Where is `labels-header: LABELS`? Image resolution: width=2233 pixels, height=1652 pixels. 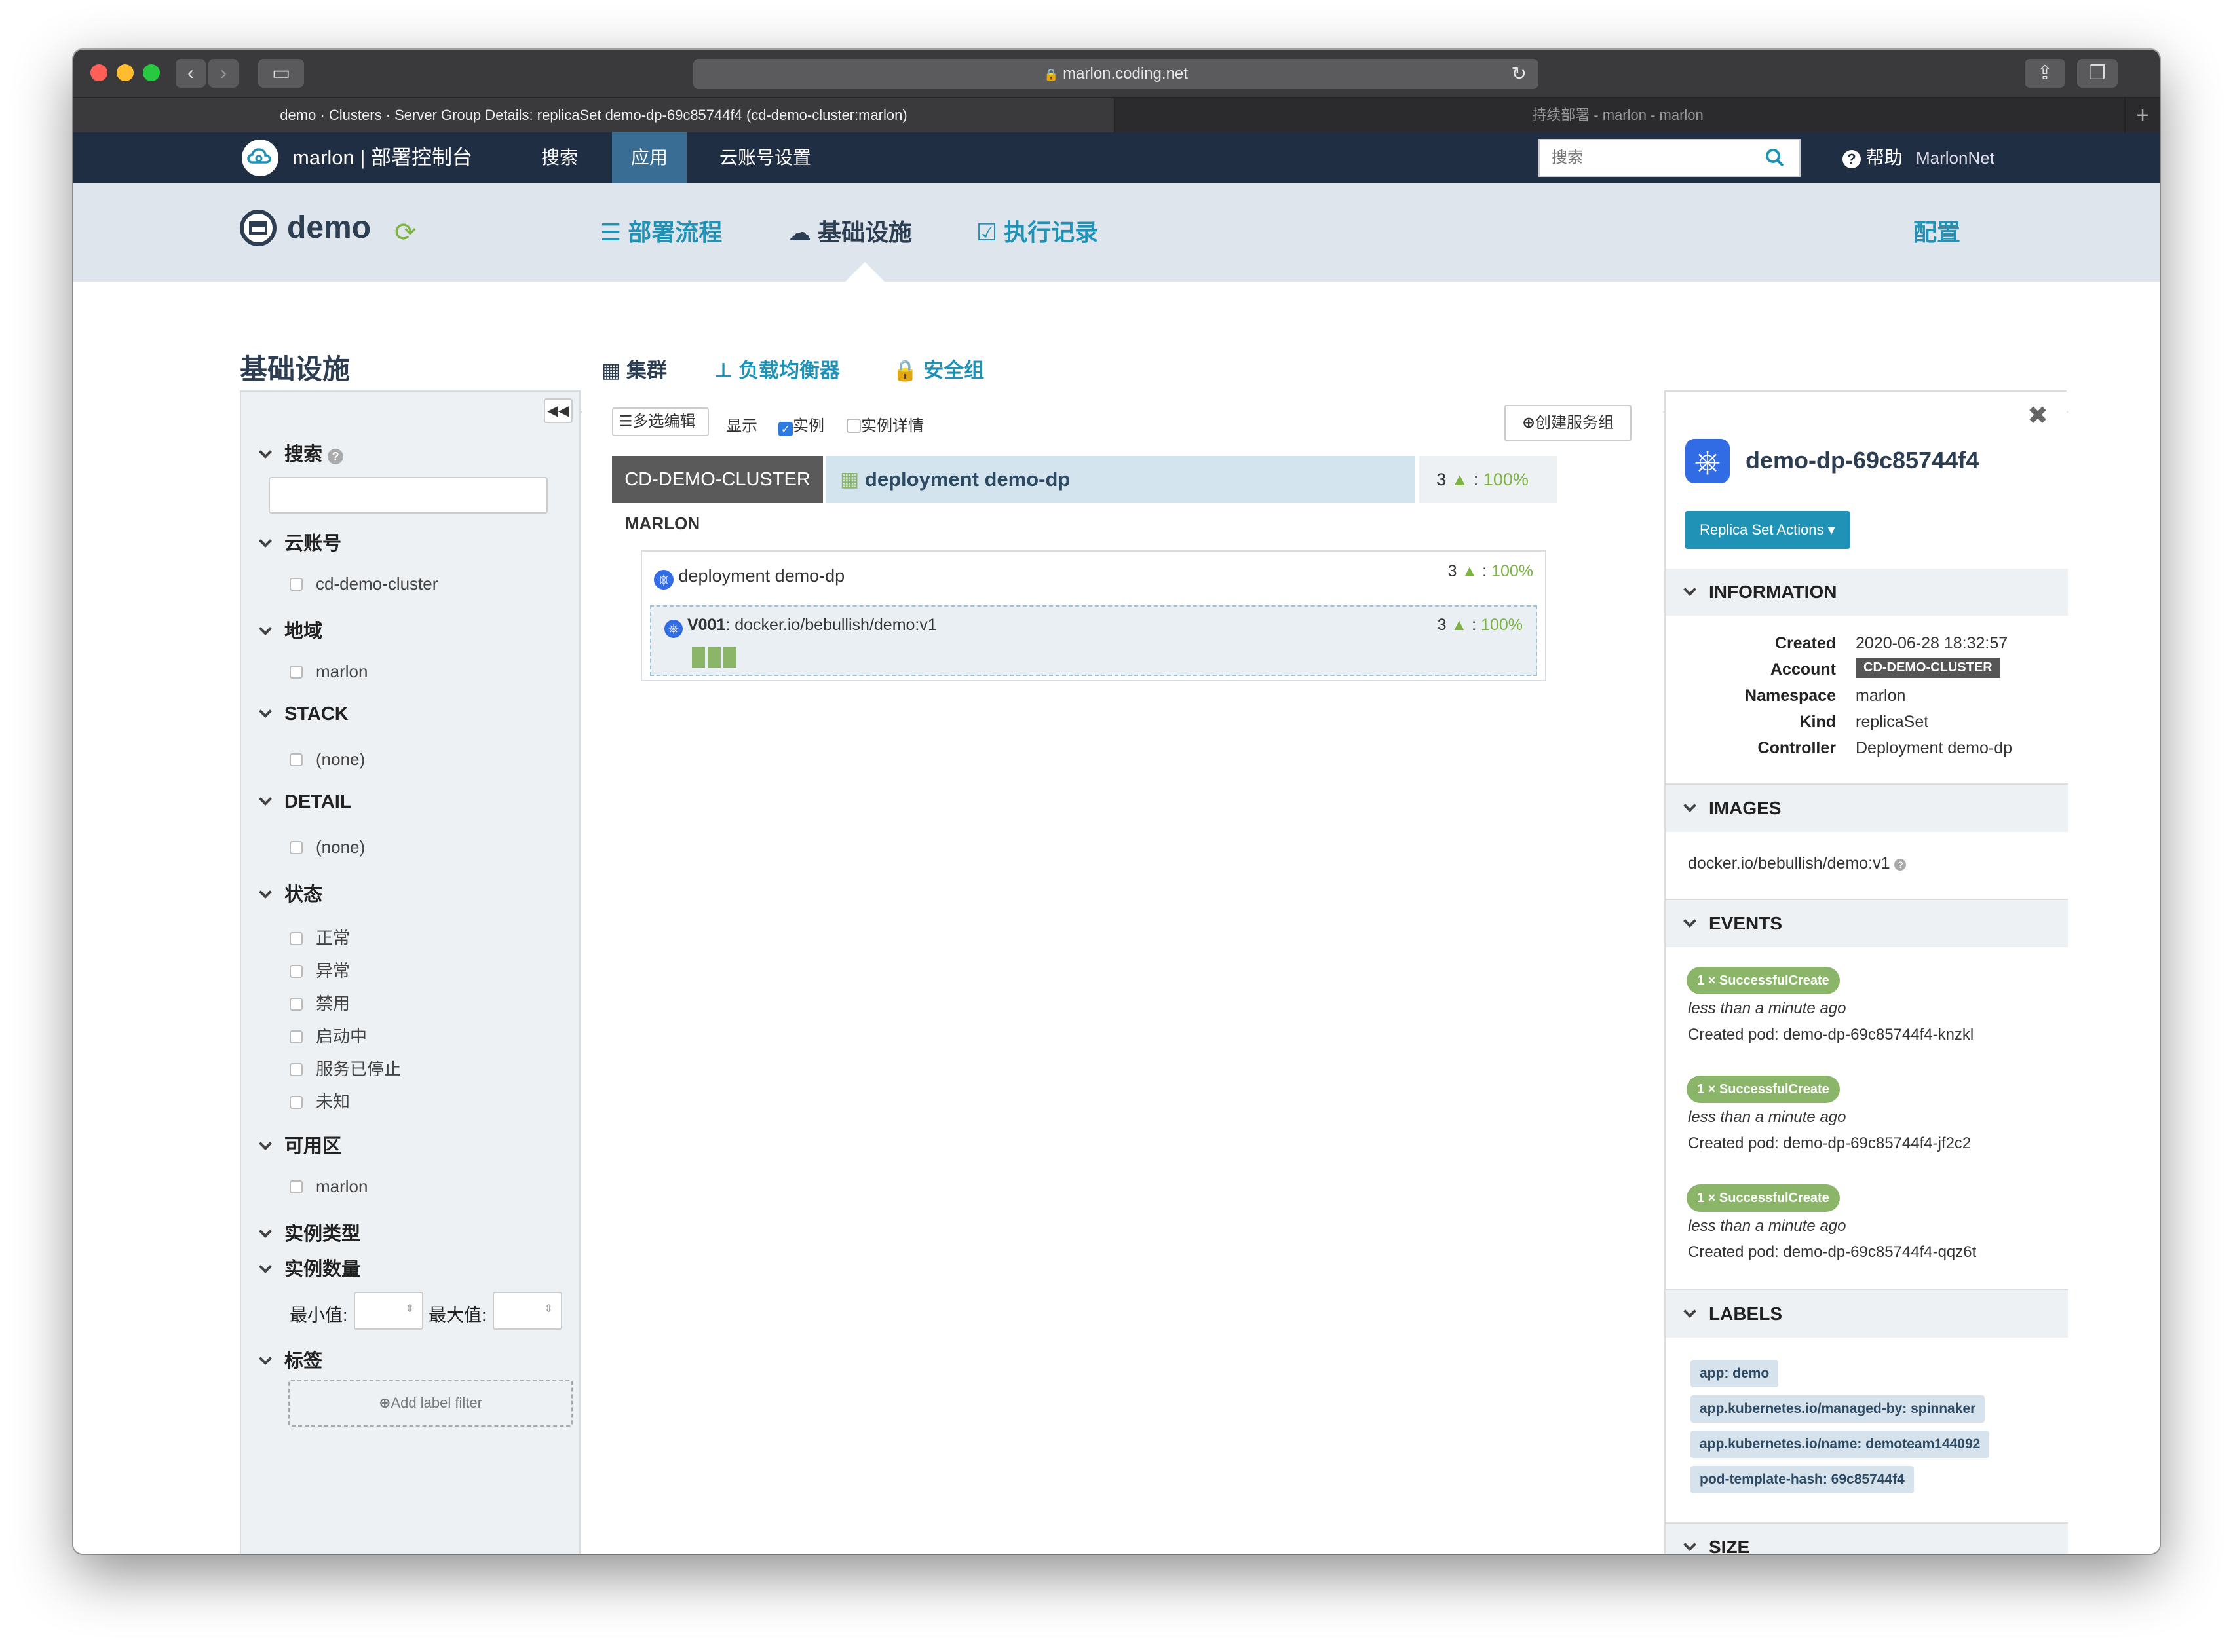
labels-header: LABELS is located at coordinates (1867, 1314).